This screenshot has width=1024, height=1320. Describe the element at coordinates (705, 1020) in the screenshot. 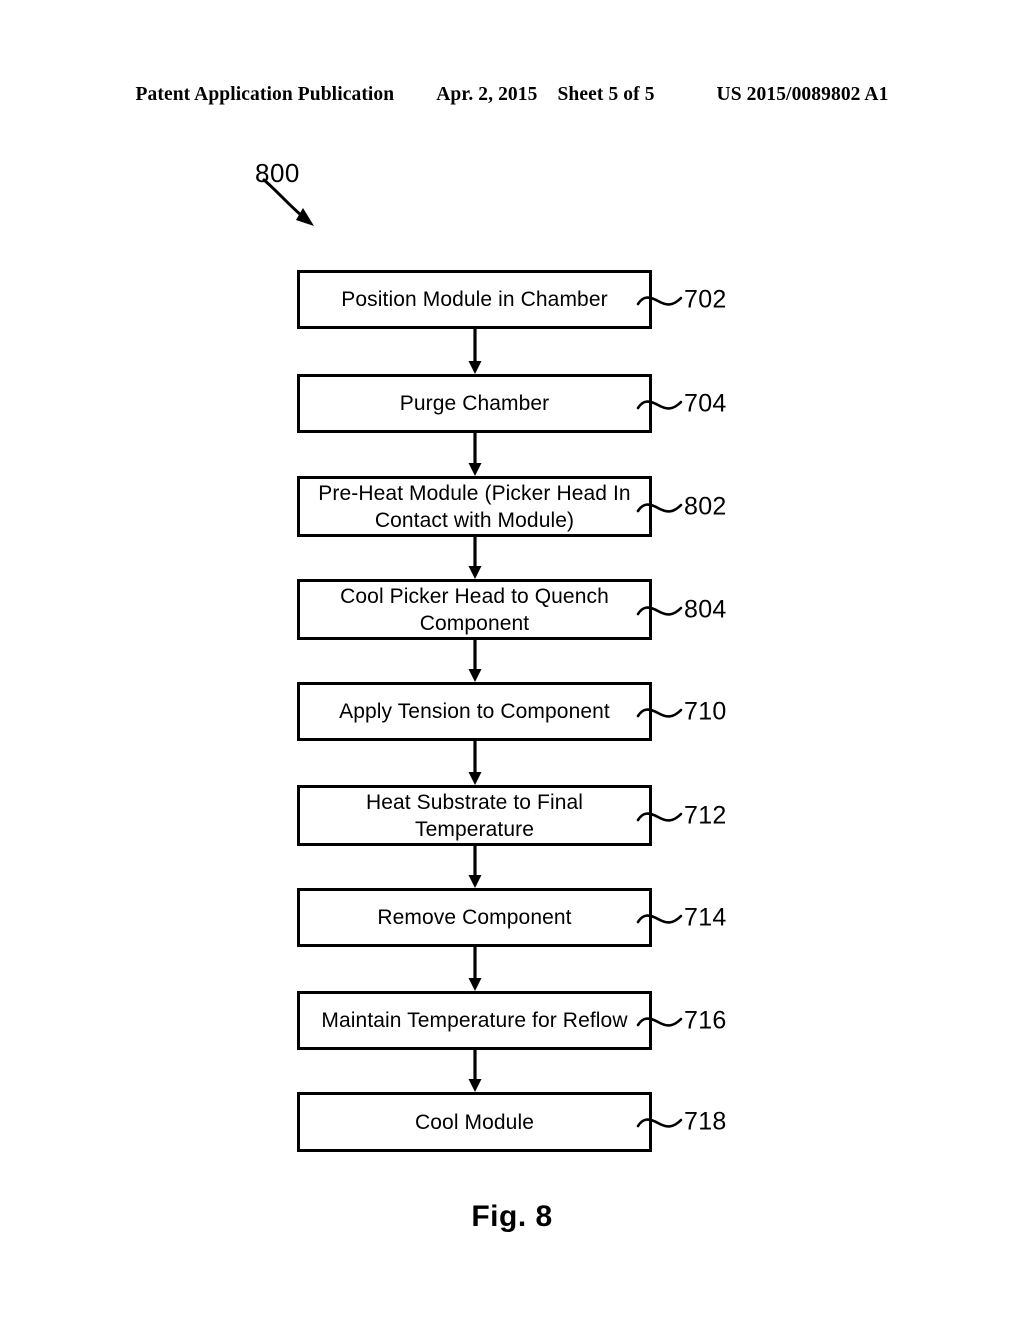

I see `reference-numeral-text: 716` at that location.